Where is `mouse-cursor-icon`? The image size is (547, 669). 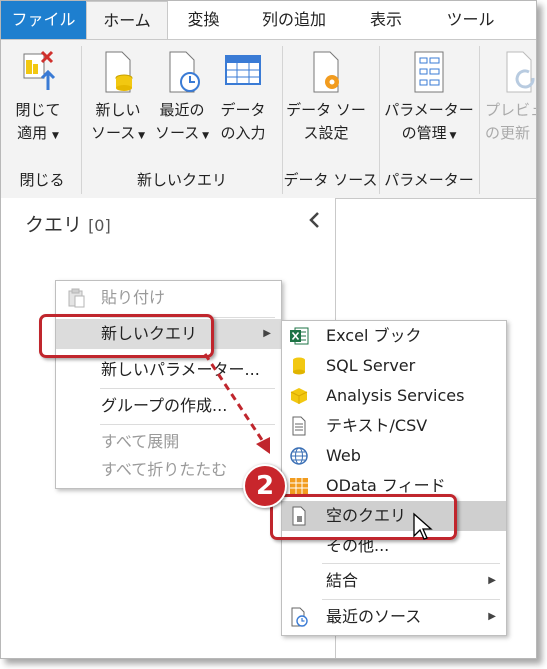 mouse-cursor-icon is located at coordinates (423, 526).